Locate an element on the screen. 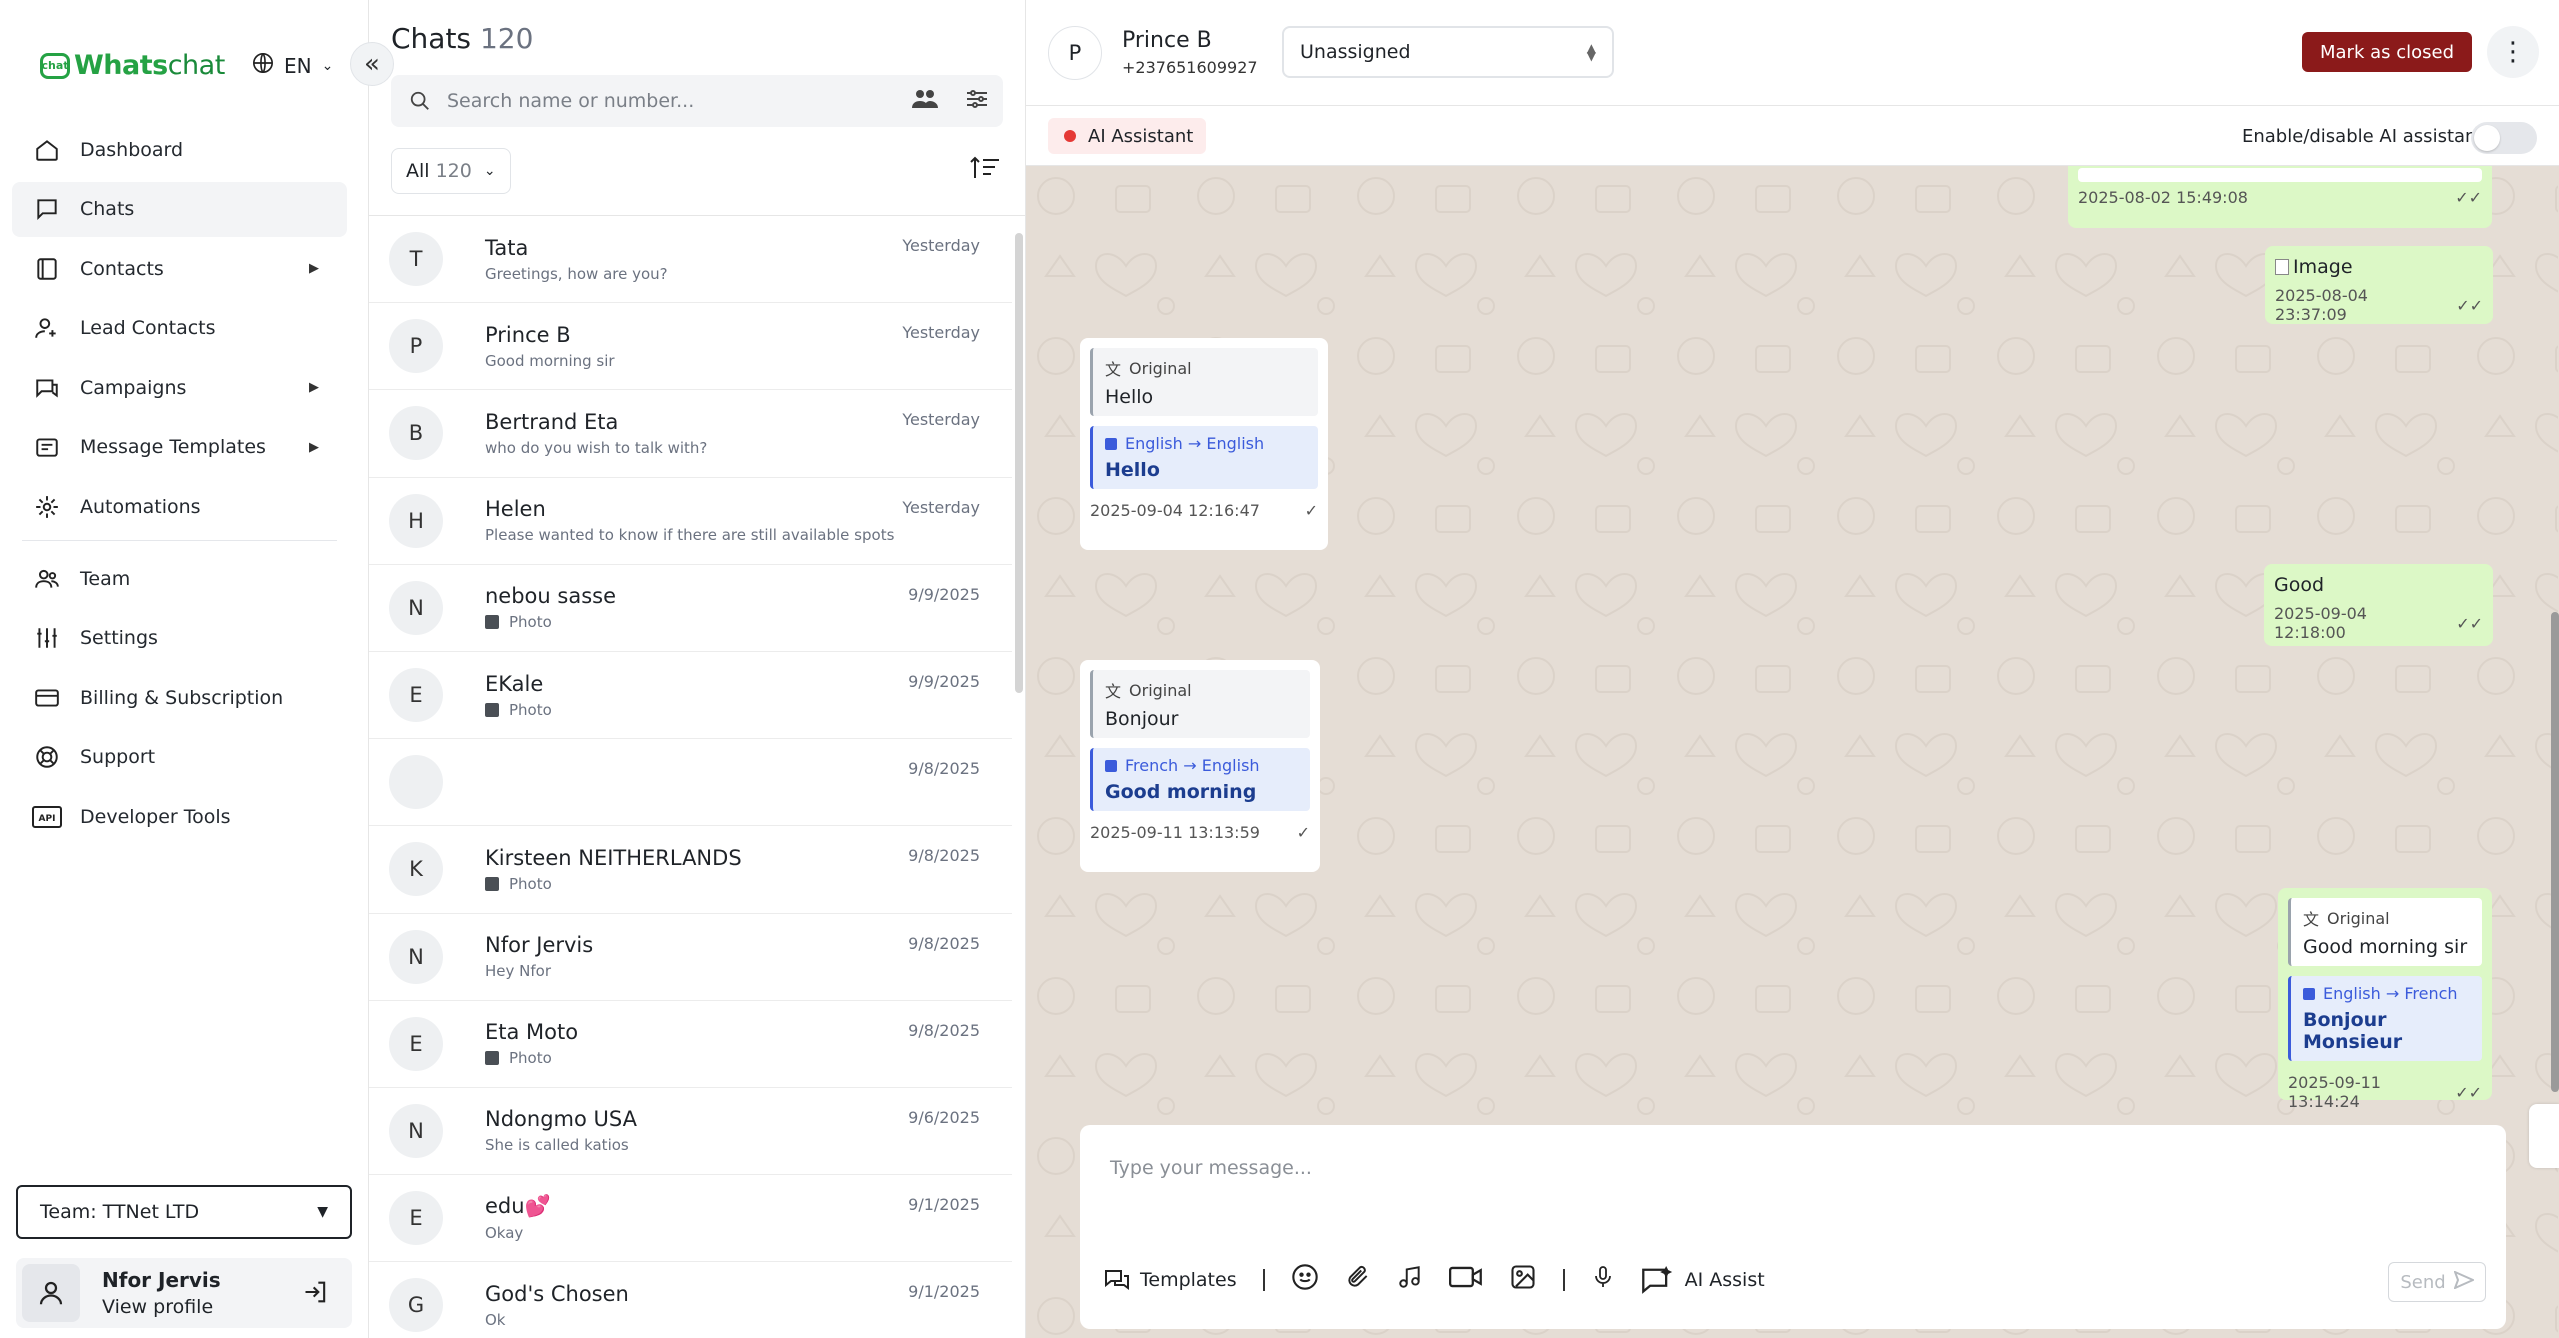 The height and width of the screenshot is (1338, 2559). caret-down-icon: ▼ is located at coordinates (322, 1212).